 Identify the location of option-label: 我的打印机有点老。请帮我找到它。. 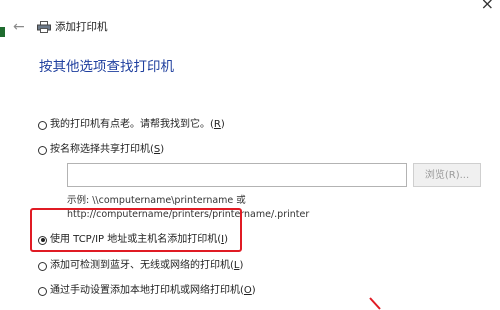
(130, 124).